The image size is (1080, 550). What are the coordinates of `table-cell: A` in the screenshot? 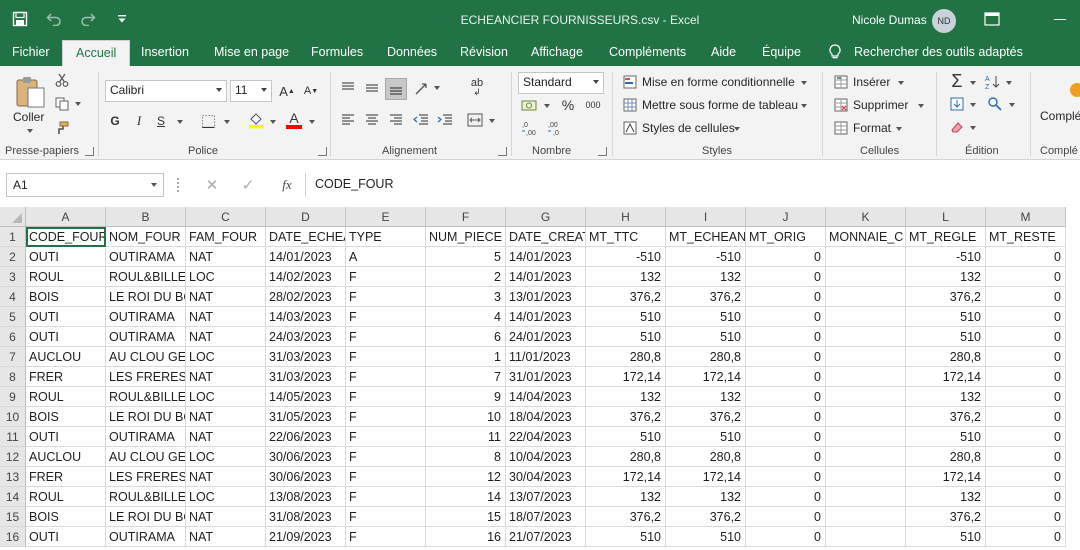 It's located at (386, 257).